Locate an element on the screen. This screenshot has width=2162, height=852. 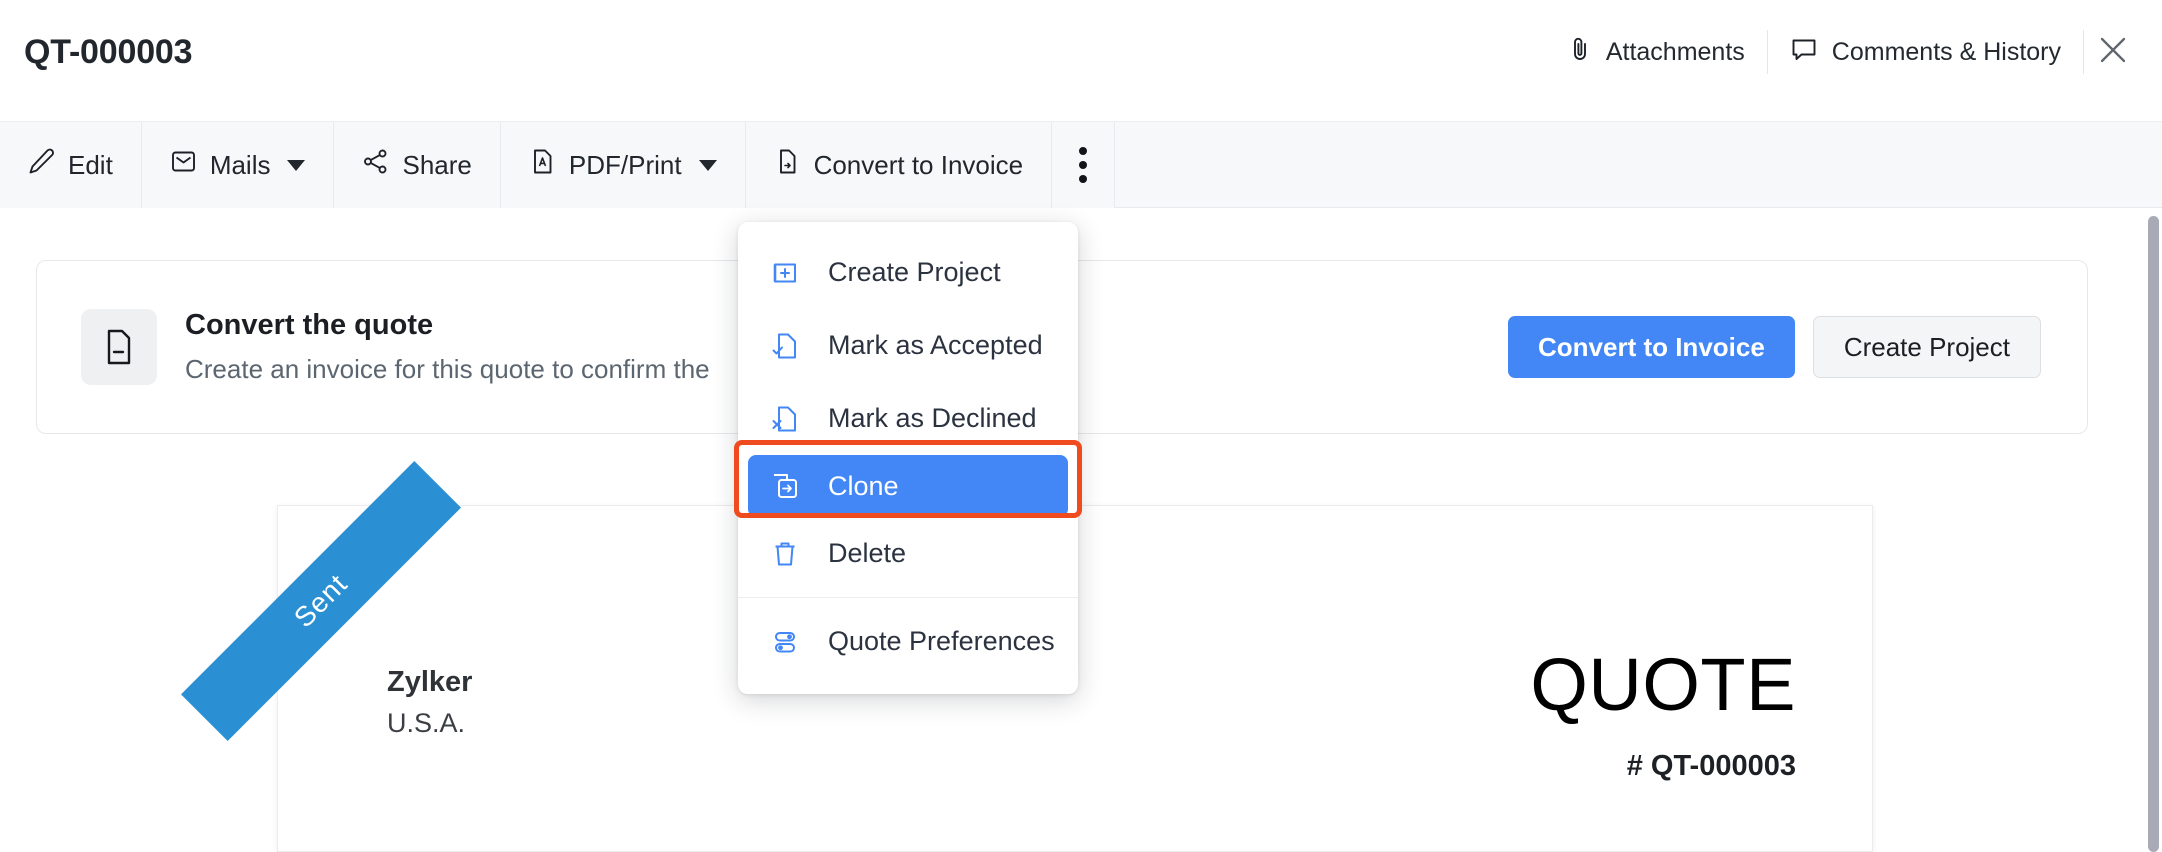
toolbar-pdf-print-button: PDF/Print is located at coordinates (623, 165).